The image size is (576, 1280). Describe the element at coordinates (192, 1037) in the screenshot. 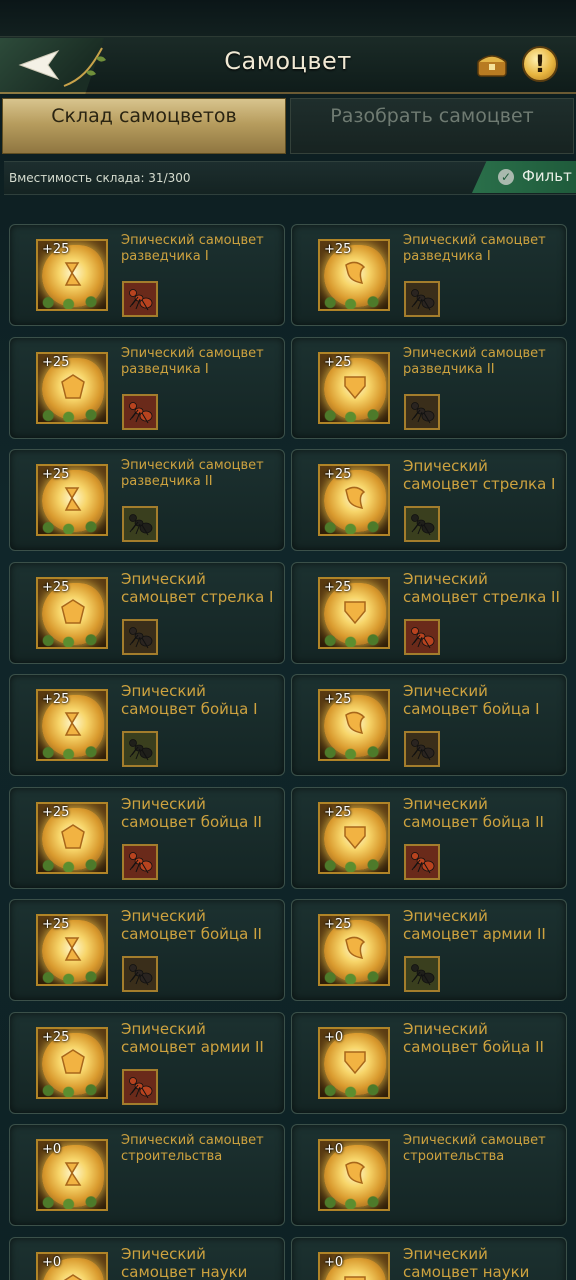

I see `gem-name: Эпический самоцвет армии II` at that location.